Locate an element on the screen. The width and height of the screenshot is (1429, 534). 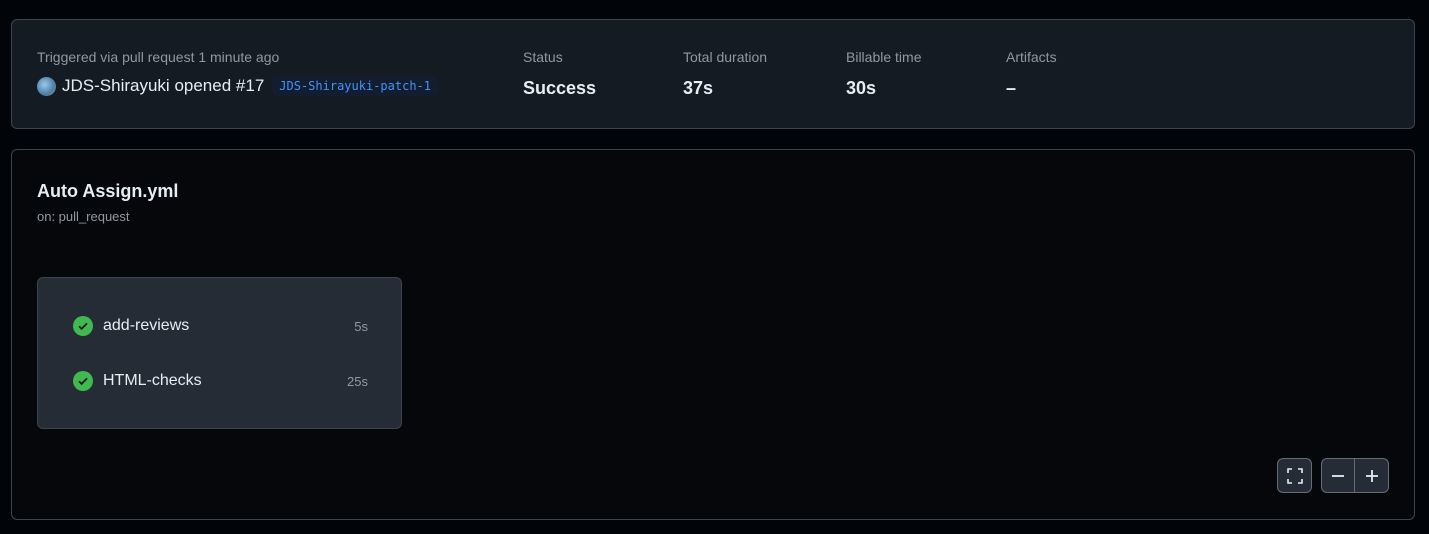
billable-value: 30s is located at coordinates (861, 88).